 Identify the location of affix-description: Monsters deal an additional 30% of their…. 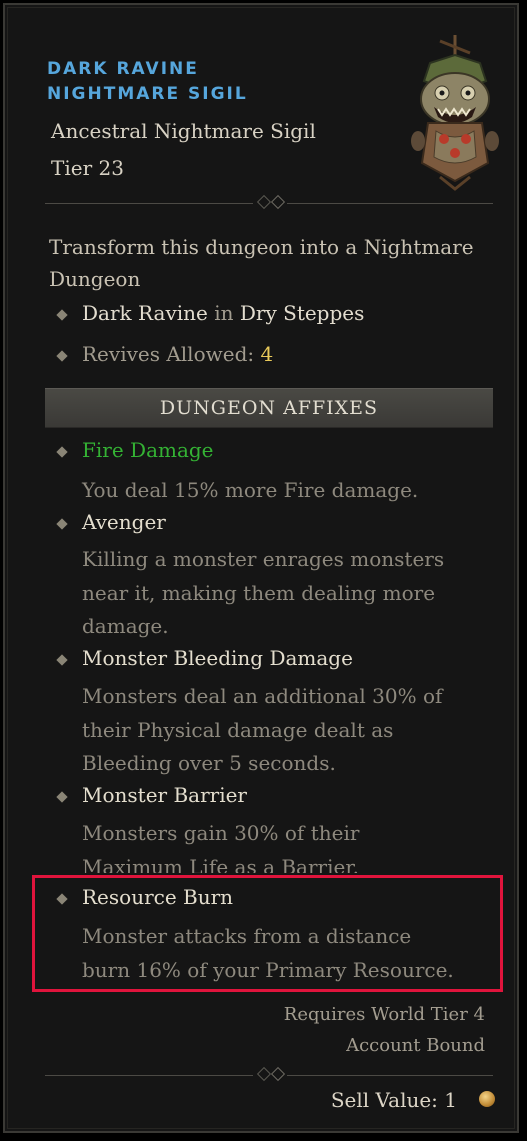
(262, 729).